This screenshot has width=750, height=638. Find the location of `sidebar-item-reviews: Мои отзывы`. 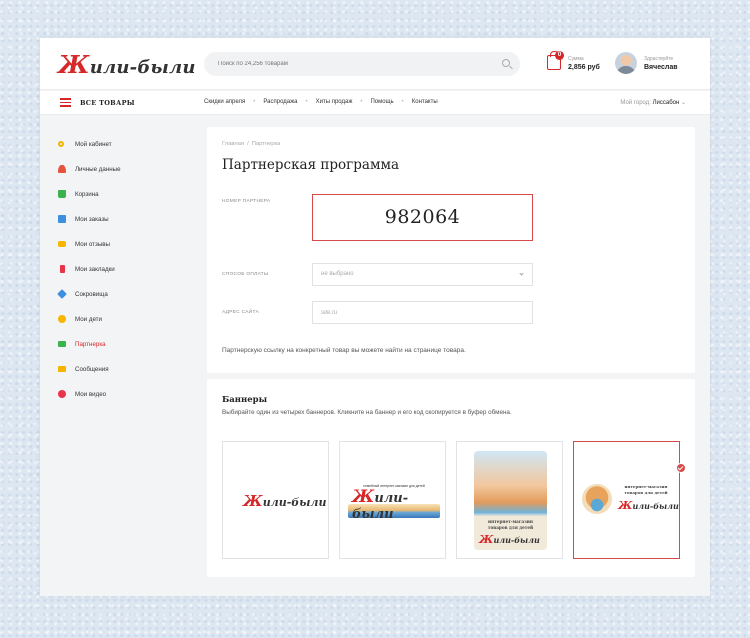

sidebar-item-reviews: Мои отзывы is located at coordinates (84, 244).